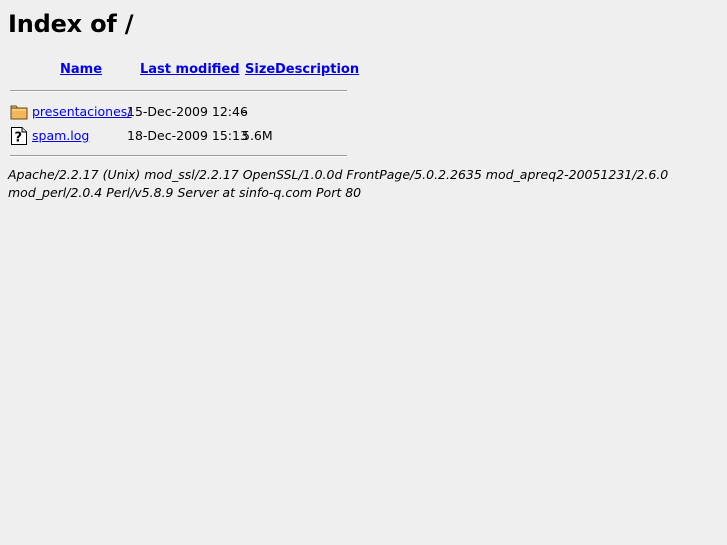 Image resolution: width=727 pixels, height=545 pixels. Describe the element at coordinates (60, 136) in the screenshot. I see `file-link-spam-log: spam.log` at that location.